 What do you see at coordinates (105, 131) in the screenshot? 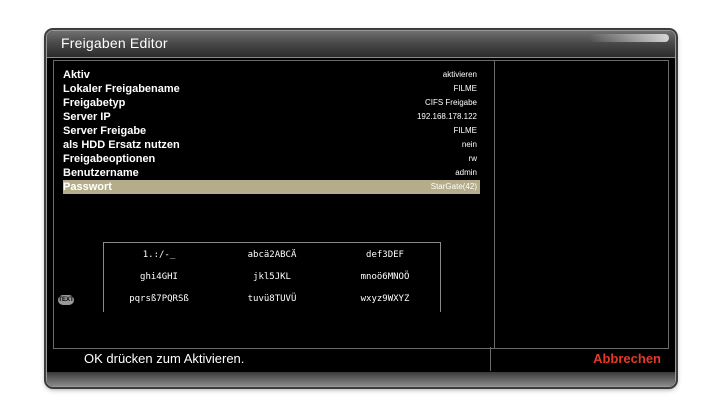
I see `setting-label: Server Freigabe` at bounding box center [105, 131].